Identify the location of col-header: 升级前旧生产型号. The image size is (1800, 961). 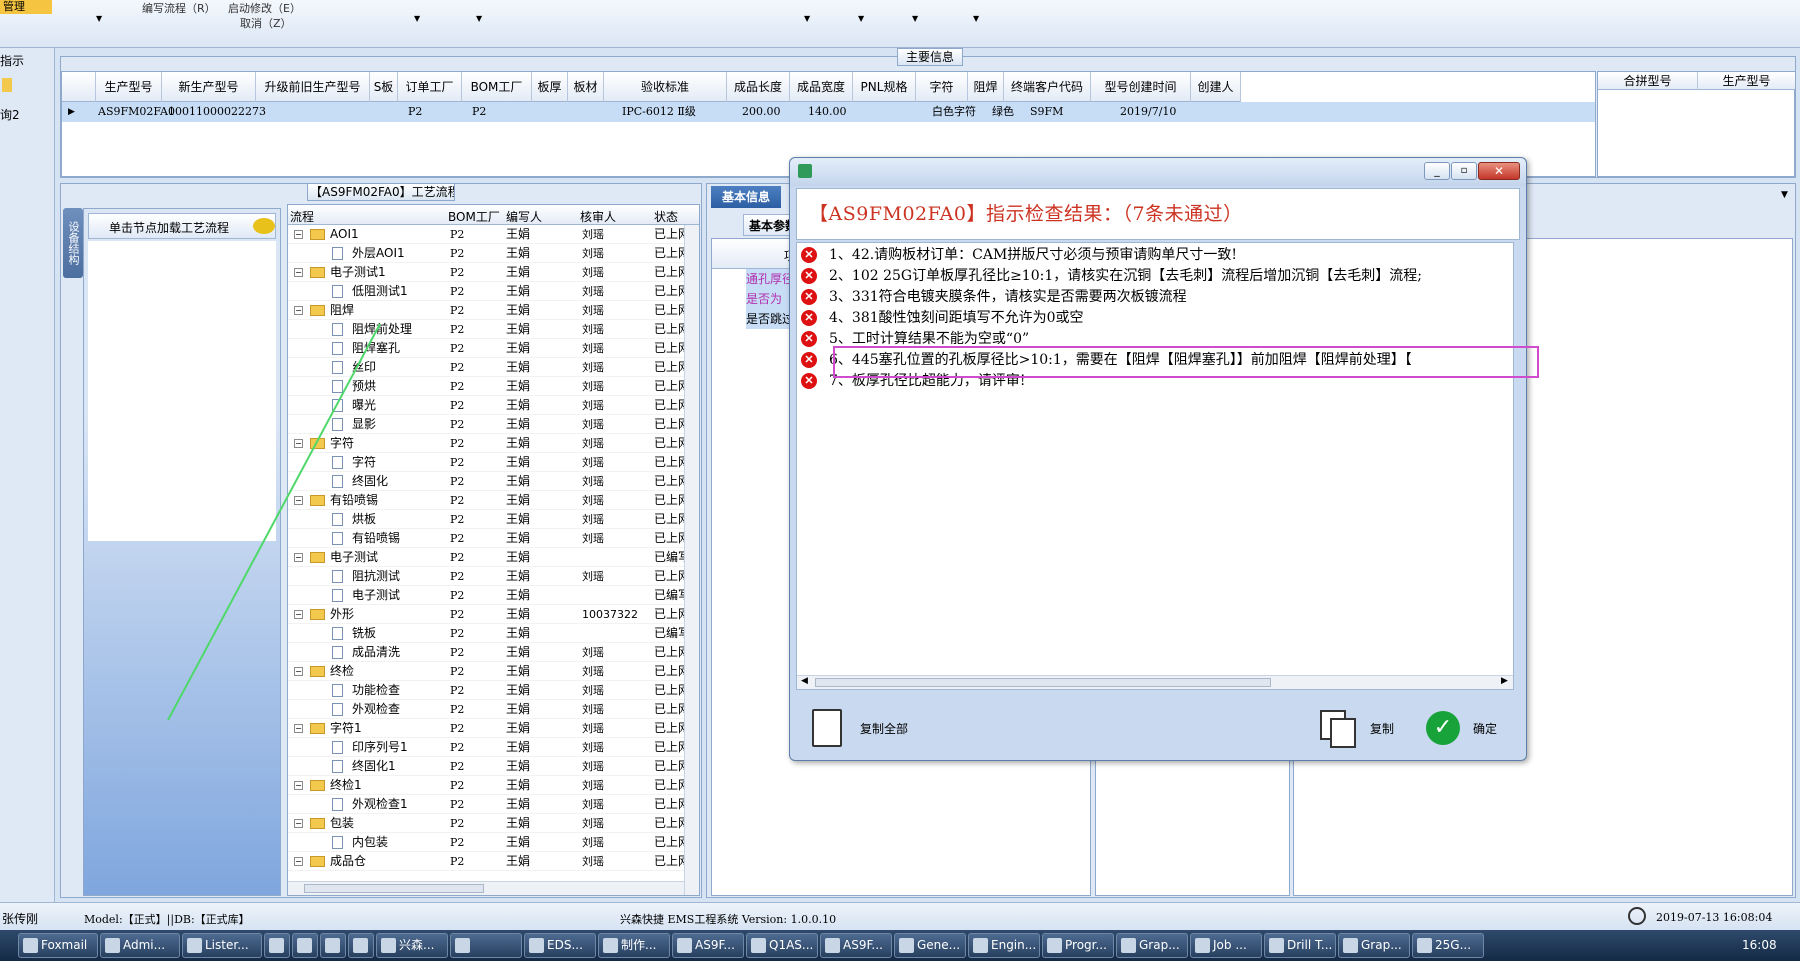
(313, 87).